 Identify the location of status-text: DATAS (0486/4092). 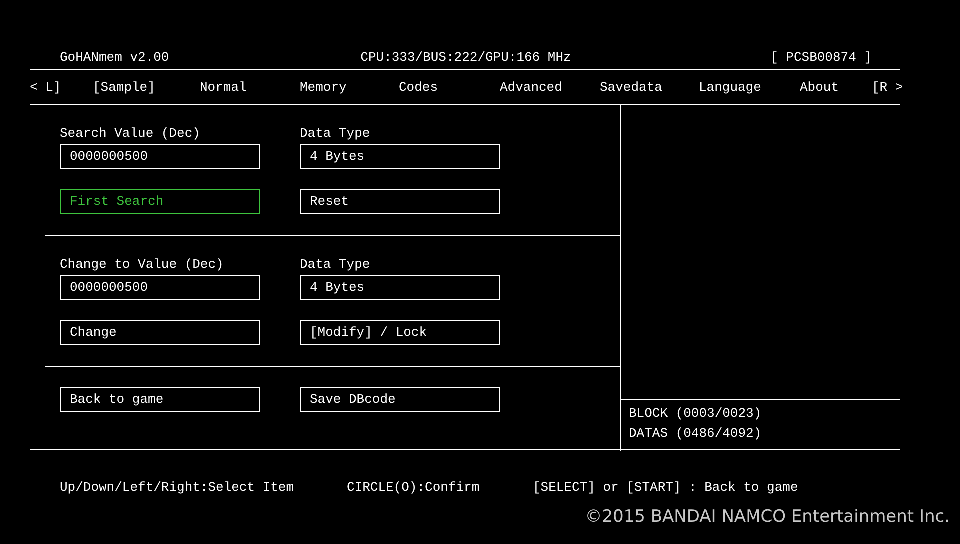
(696, 434).